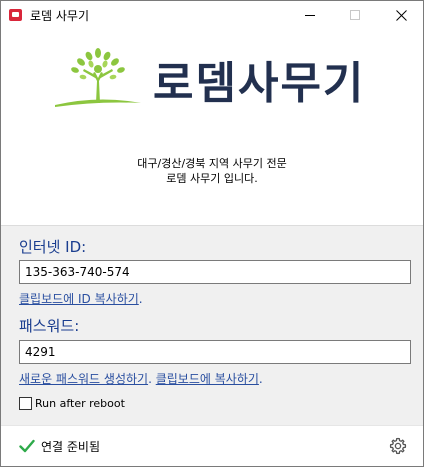 This screenshot has width=424, height=467. I want to click on run-after-reboot-checkbox, so click(25, 403).